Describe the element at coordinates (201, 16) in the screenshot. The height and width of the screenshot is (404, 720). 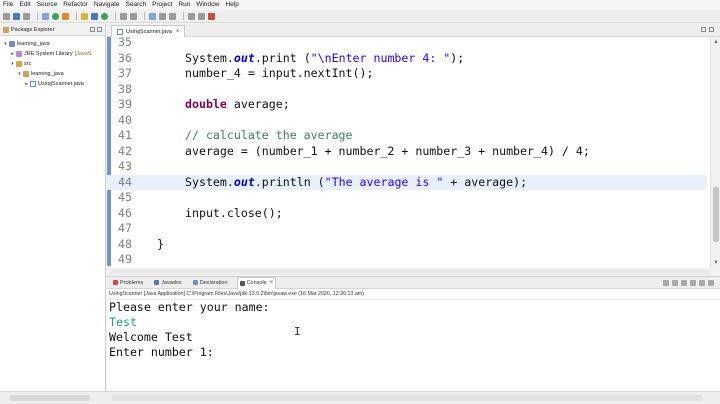
I see `forward-icon` at that location.